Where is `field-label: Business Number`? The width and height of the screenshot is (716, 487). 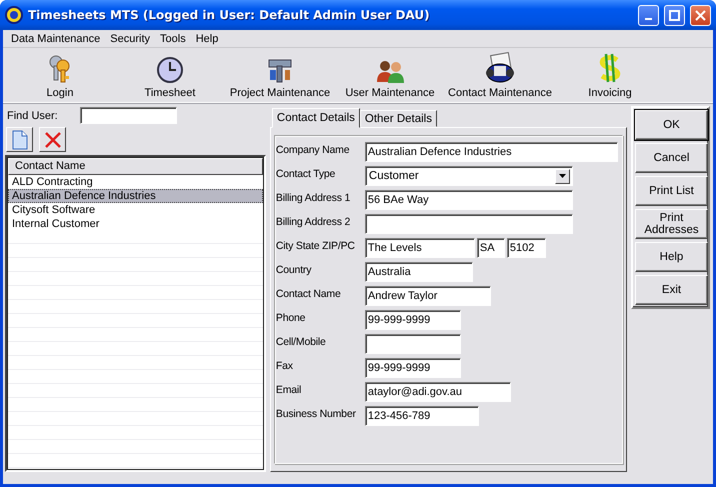
field-label: Business Number is located at coordinates (316, 413).